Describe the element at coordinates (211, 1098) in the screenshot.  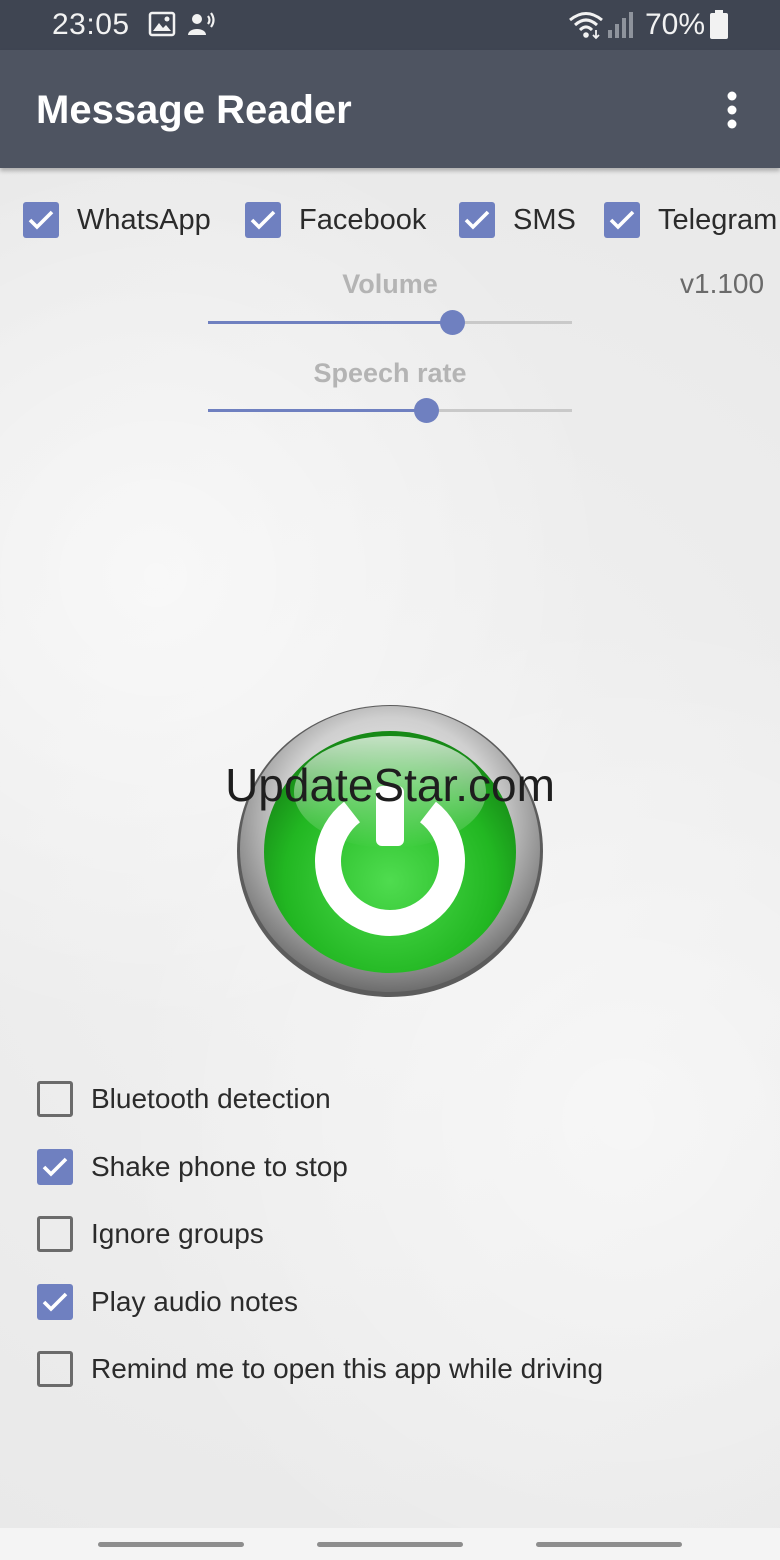
I see `option-label: Bluetooth detection` at that location.